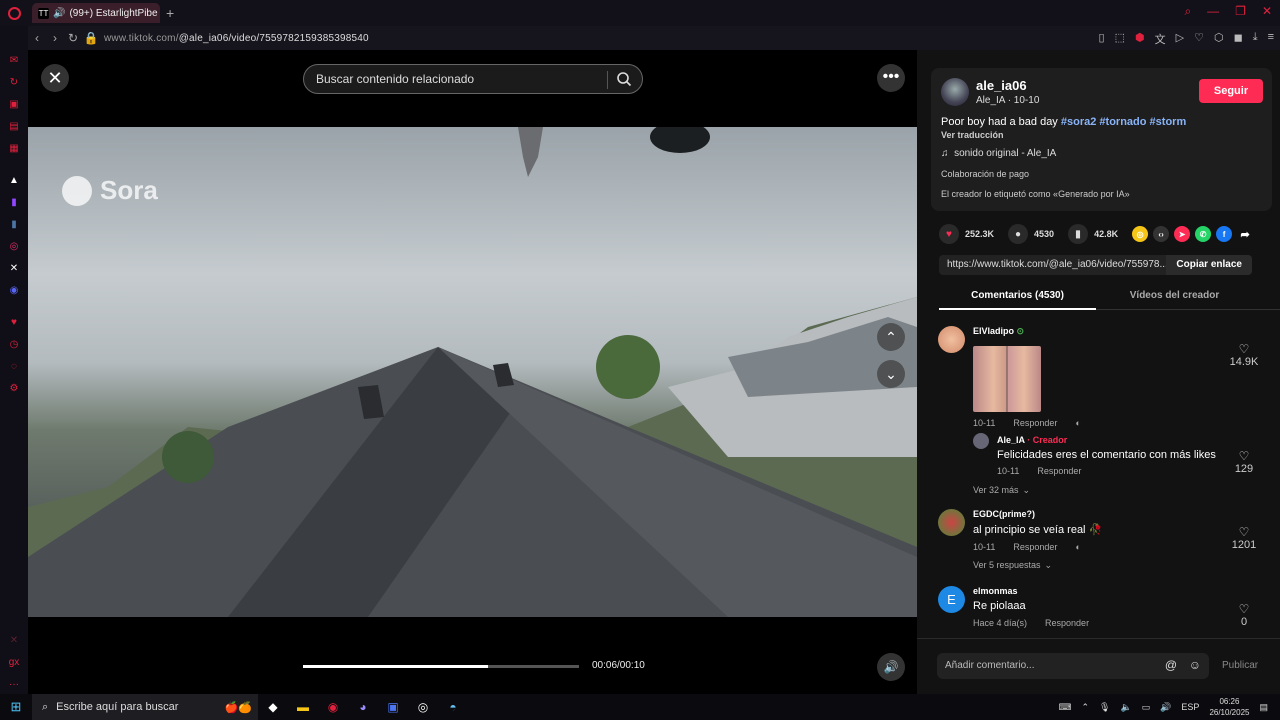 The width and height of the screenshot is (1280, 720). What do you see at coordinates (1245, 234) in the screenshot?
I see `share-arrow-icon: ➦` at bounding box center [1245, 234].